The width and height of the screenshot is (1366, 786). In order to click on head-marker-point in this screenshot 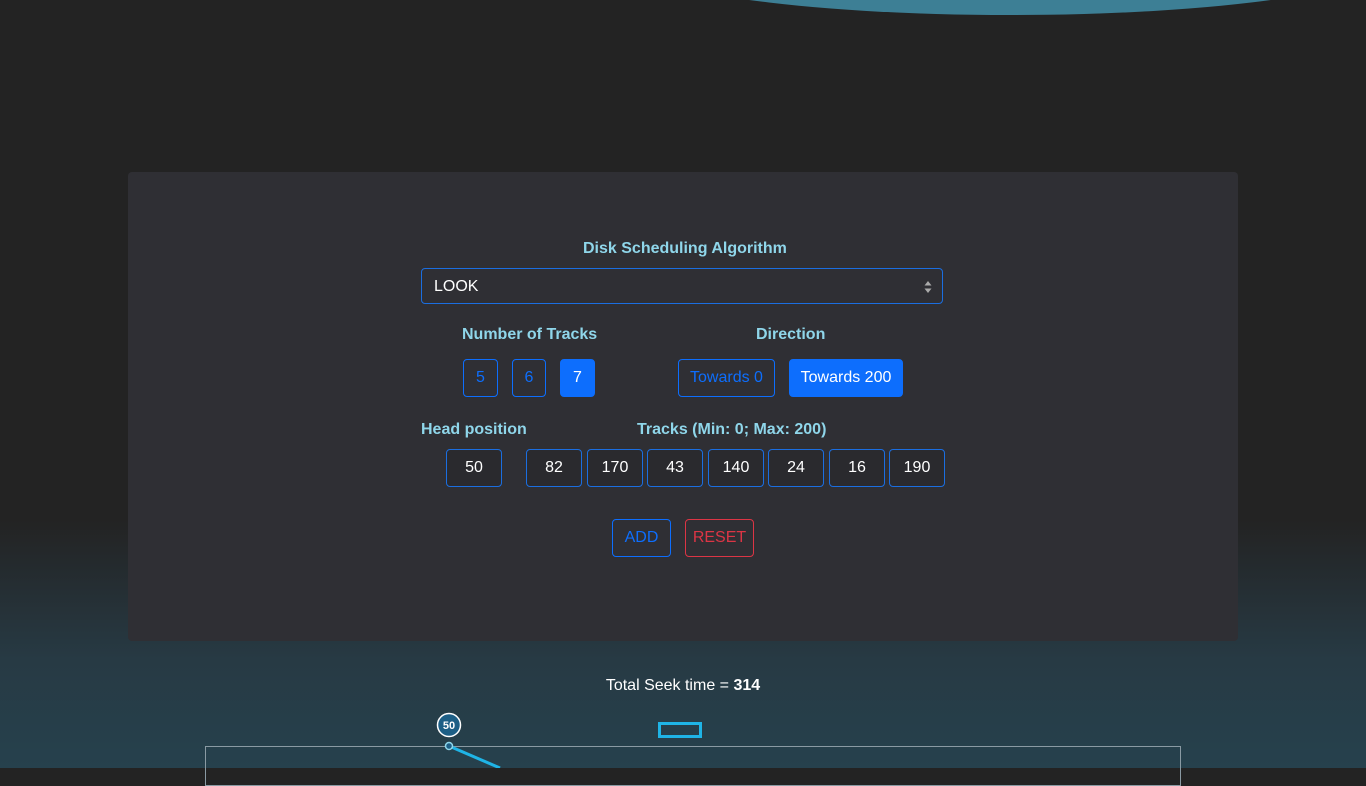, I will do `click(449, 746)`.